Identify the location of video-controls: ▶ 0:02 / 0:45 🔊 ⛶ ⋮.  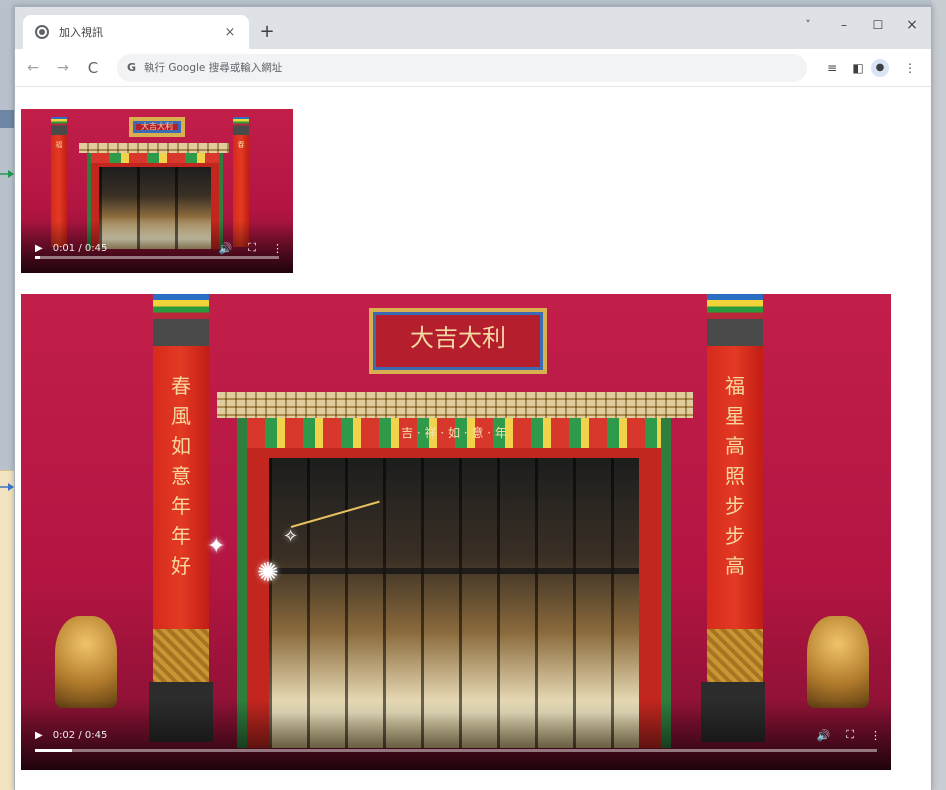
(456, 735).